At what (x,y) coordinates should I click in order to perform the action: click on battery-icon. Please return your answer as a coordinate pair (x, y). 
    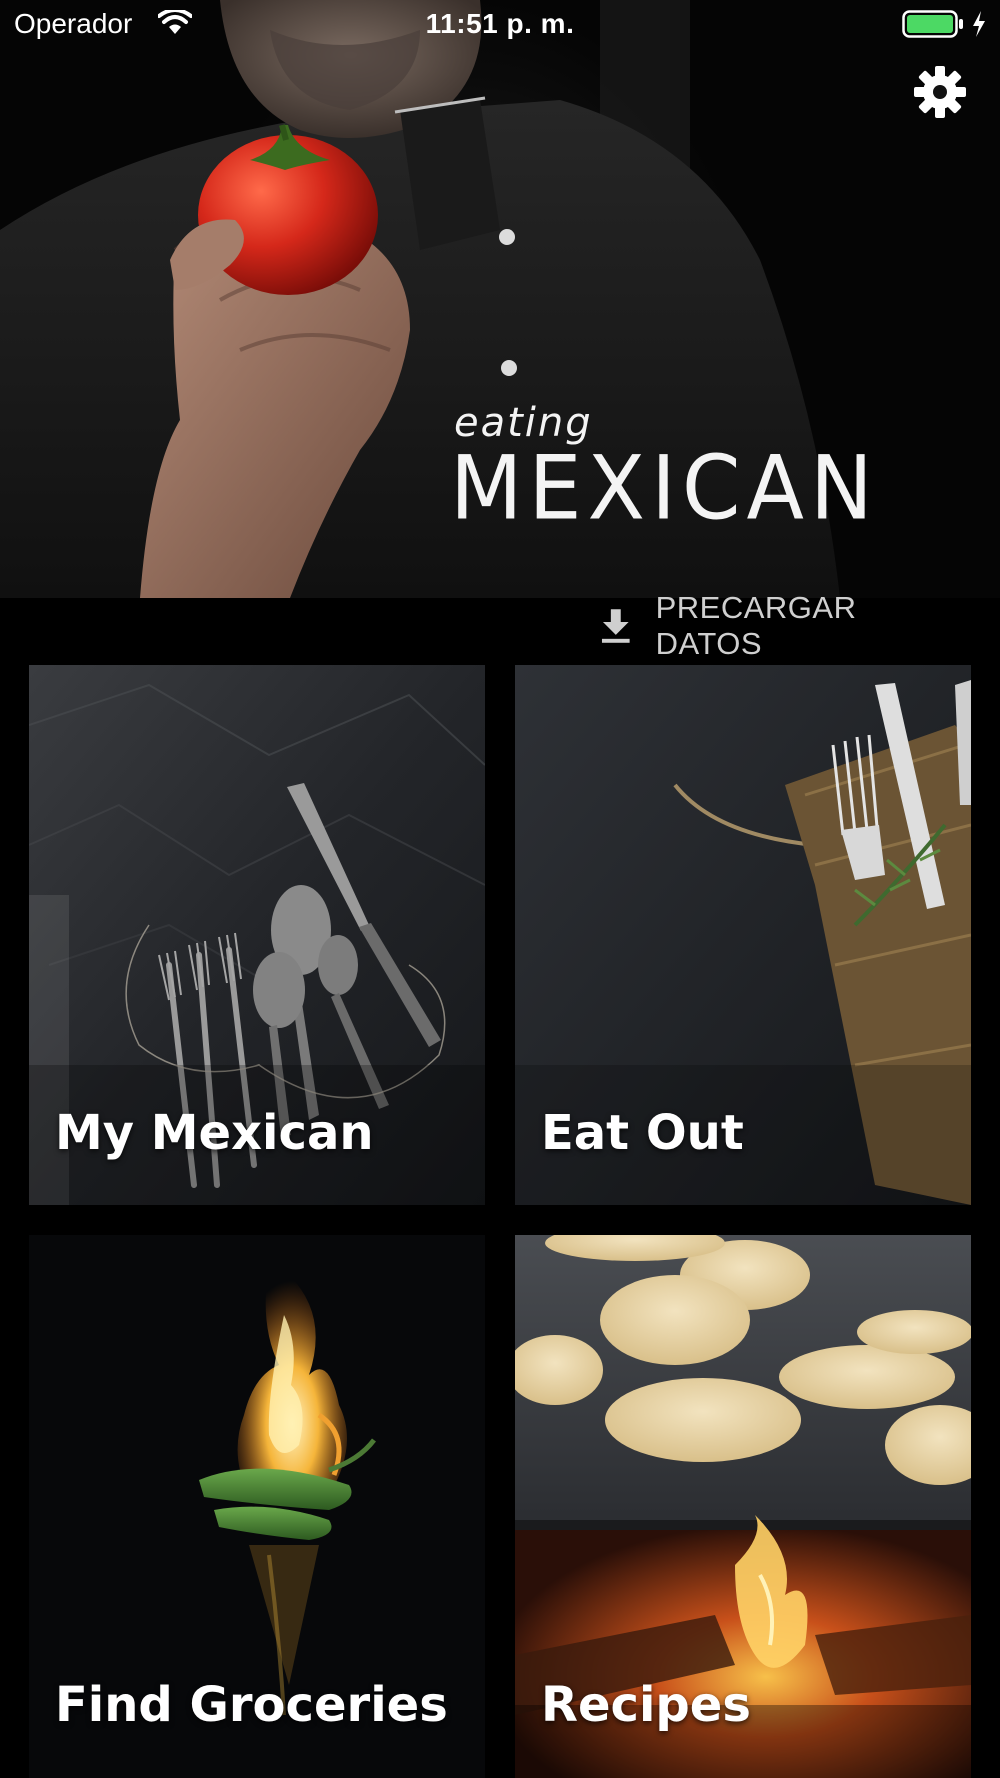
    Looking at the image, I should click on (932, 24).